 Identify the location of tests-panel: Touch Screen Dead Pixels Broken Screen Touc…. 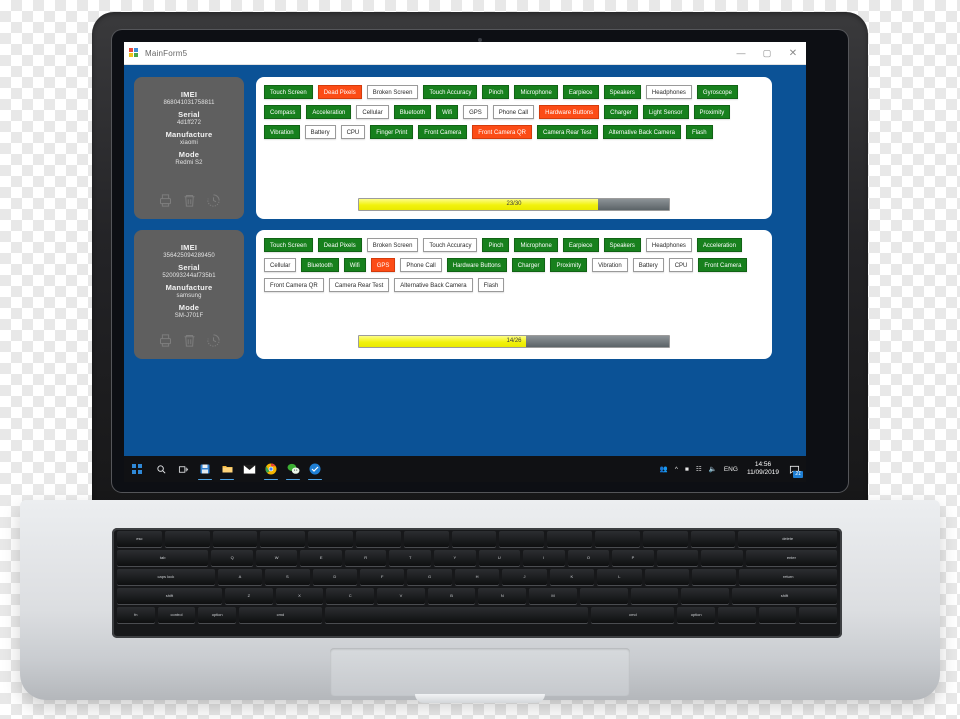
(514, 148).